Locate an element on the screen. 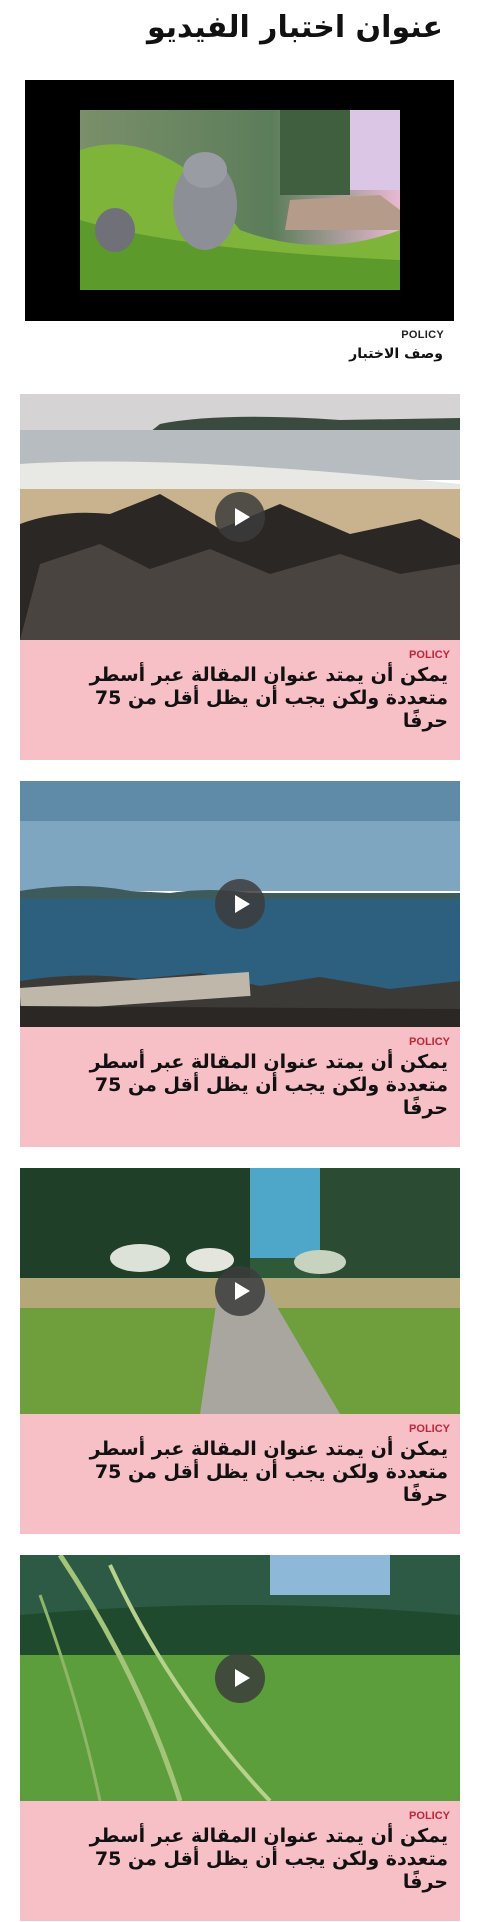 The height and width of the screenshot is (1922, 479). card-image-beach-rocks is located at coordinates (240, 517).